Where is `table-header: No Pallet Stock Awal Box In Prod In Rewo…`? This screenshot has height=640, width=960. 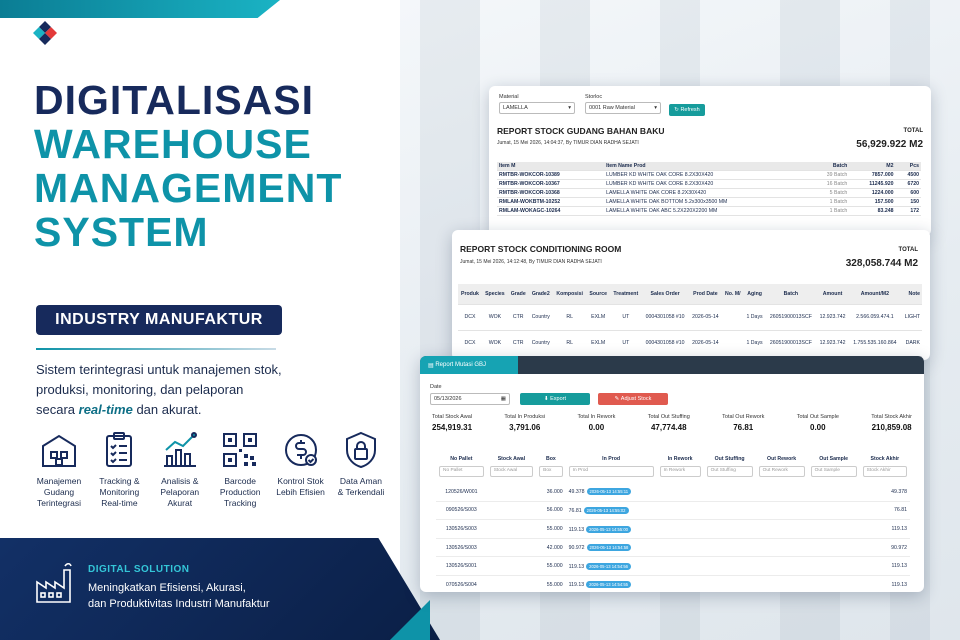 table-header: No Pallet Stock Awal Box In Prod In Rewo… is located at coordinates (673, 459).